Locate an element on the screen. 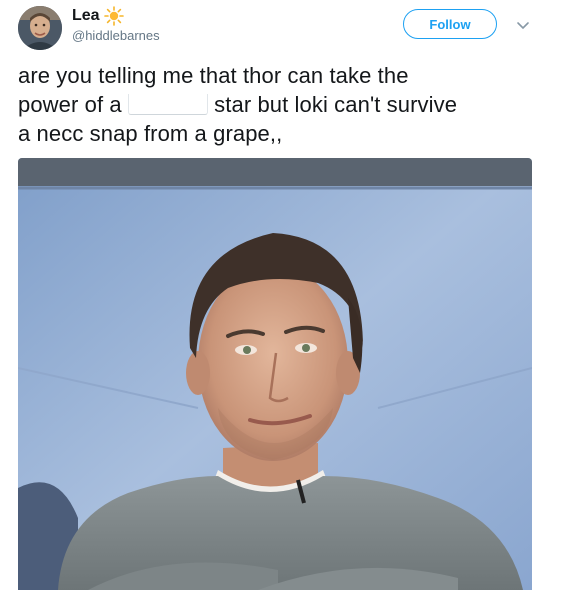  tweet-line: power of a star but loki can't survive is located at coordinates (283, 104).